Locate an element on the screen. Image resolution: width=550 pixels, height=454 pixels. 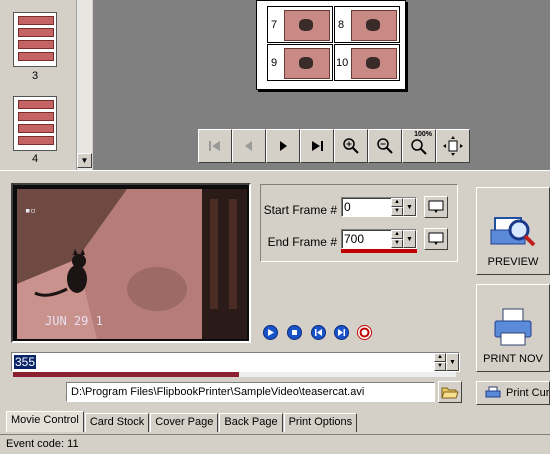
last-page-button is located at coordinates (317, 146).